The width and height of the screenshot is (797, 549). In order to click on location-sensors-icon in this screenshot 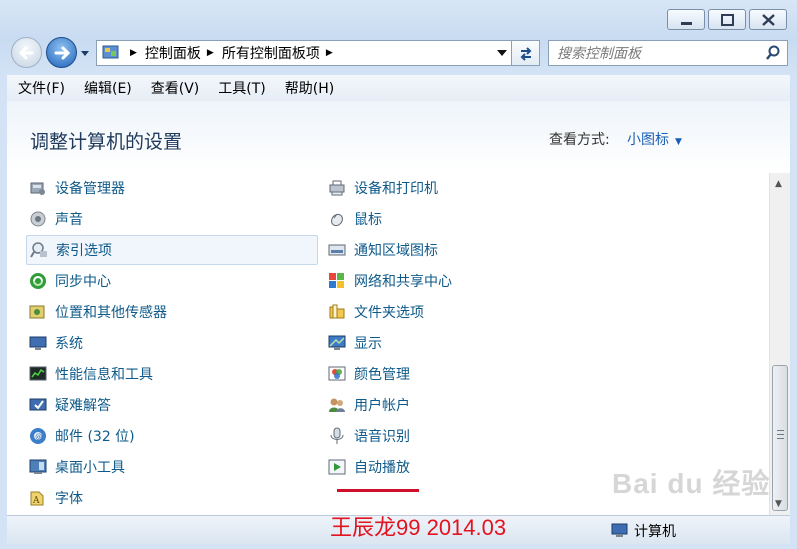, I will do `click(37, 312)`.